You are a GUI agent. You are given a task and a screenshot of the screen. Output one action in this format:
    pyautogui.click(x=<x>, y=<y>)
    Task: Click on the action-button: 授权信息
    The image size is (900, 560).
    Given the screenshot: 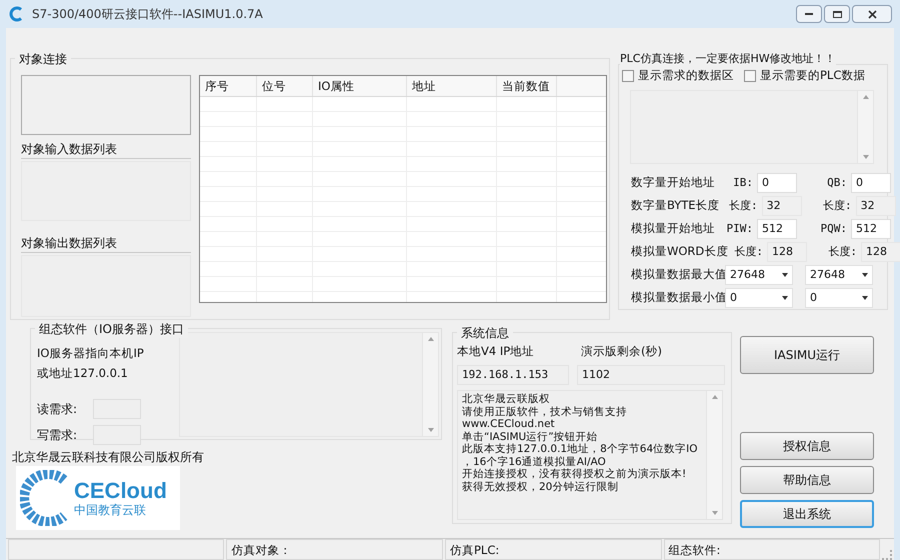 What is the action you would take?
    pyautogui.click(x=807, y=446)
    